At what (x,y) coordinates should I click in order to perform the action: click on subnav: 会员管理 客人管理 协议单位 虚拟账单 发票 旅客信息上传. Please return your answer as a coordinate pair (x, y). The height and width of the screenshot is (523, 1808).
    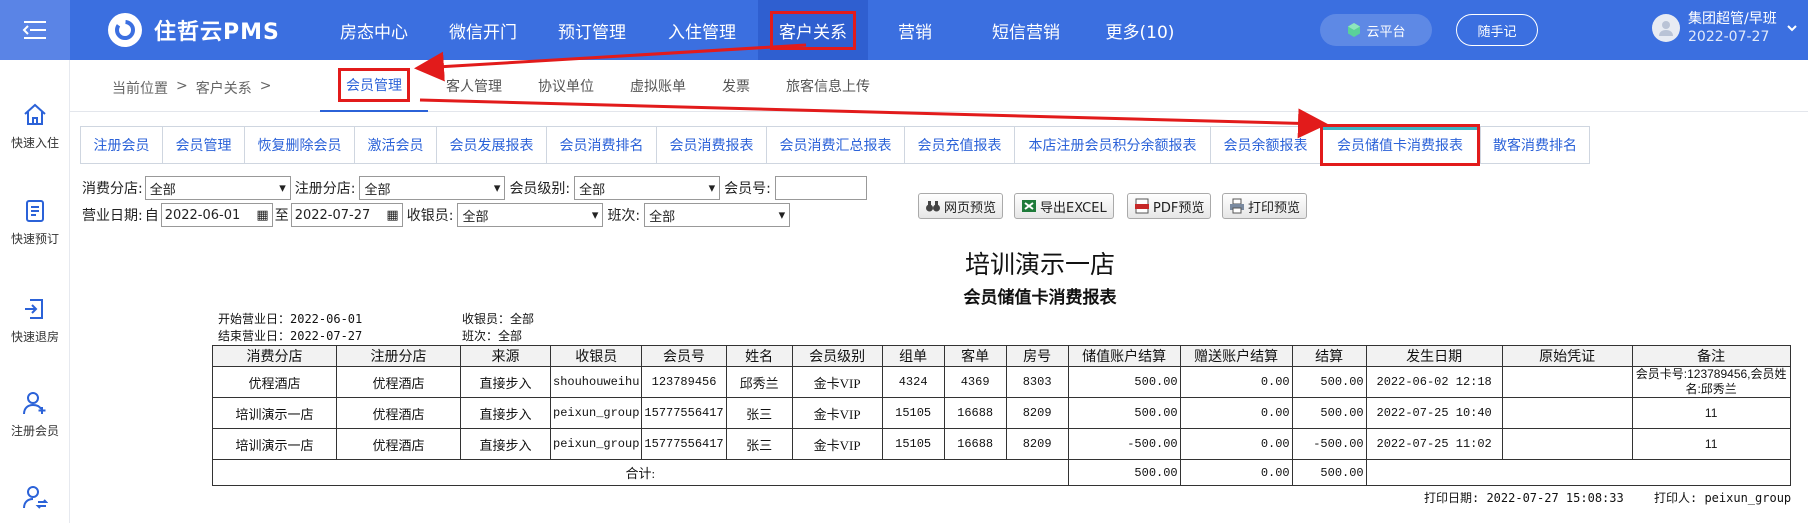
    Looking at the image, I should click on (604, 86).